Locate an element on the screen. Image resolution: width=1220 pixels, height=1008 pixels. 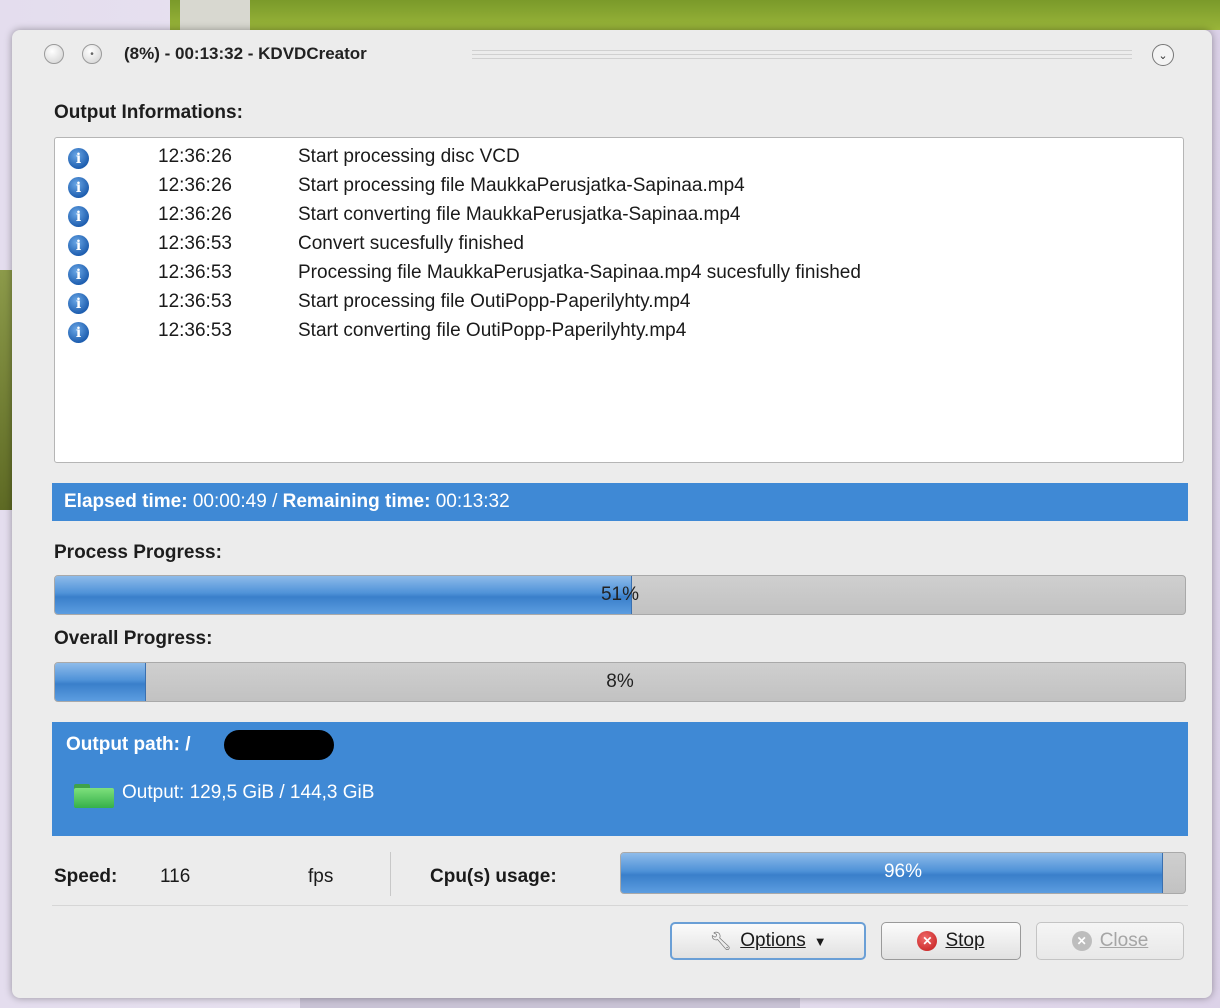
remaining-time-value: 00:13:32 is located at coordinates (472, 501).